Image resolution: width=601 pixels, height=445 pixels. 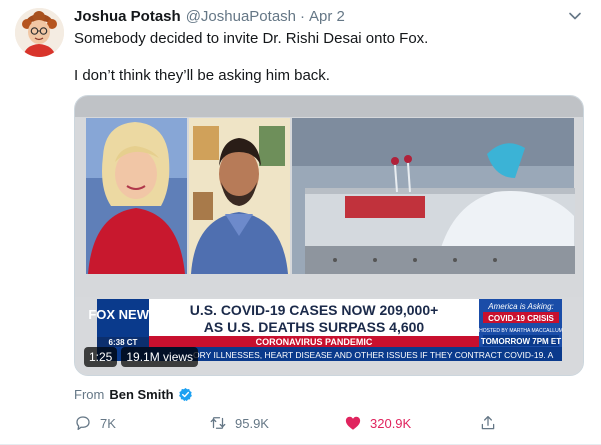 I want to click on chevron-down-icon, so click(x=575, y=16).